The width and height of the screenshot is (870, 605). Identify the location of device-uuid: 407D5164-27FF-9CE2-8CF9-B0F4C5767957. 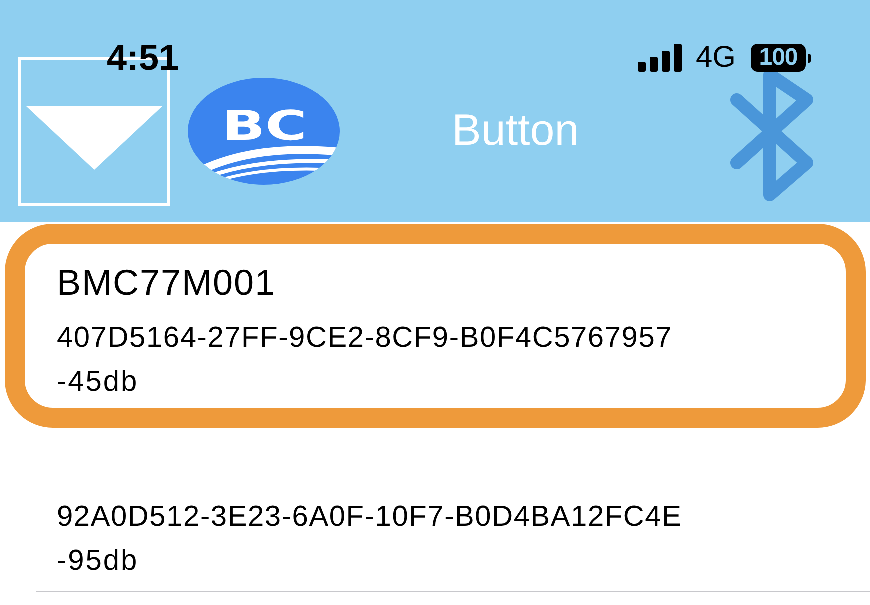
(365, 338).